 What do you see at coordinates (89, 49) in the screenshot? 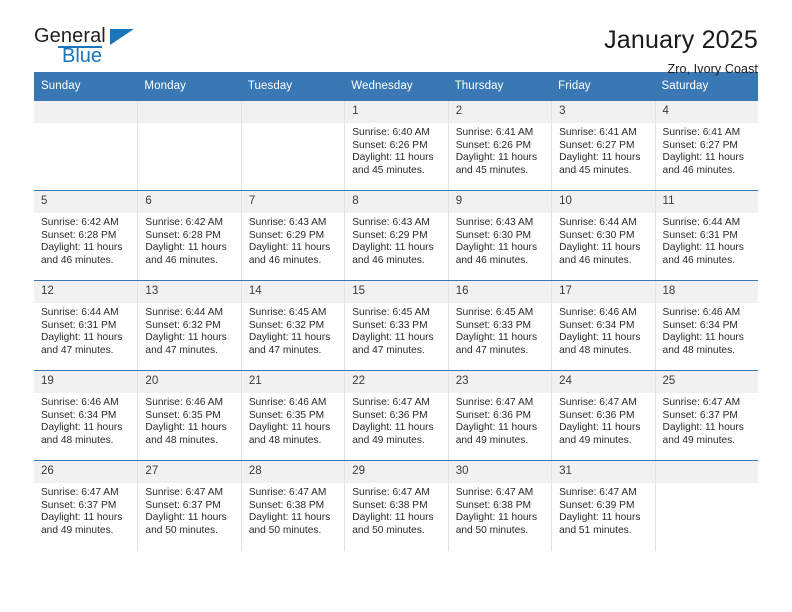
I see `general-blue-logo: General Blue` at bounding box center [89, 49].